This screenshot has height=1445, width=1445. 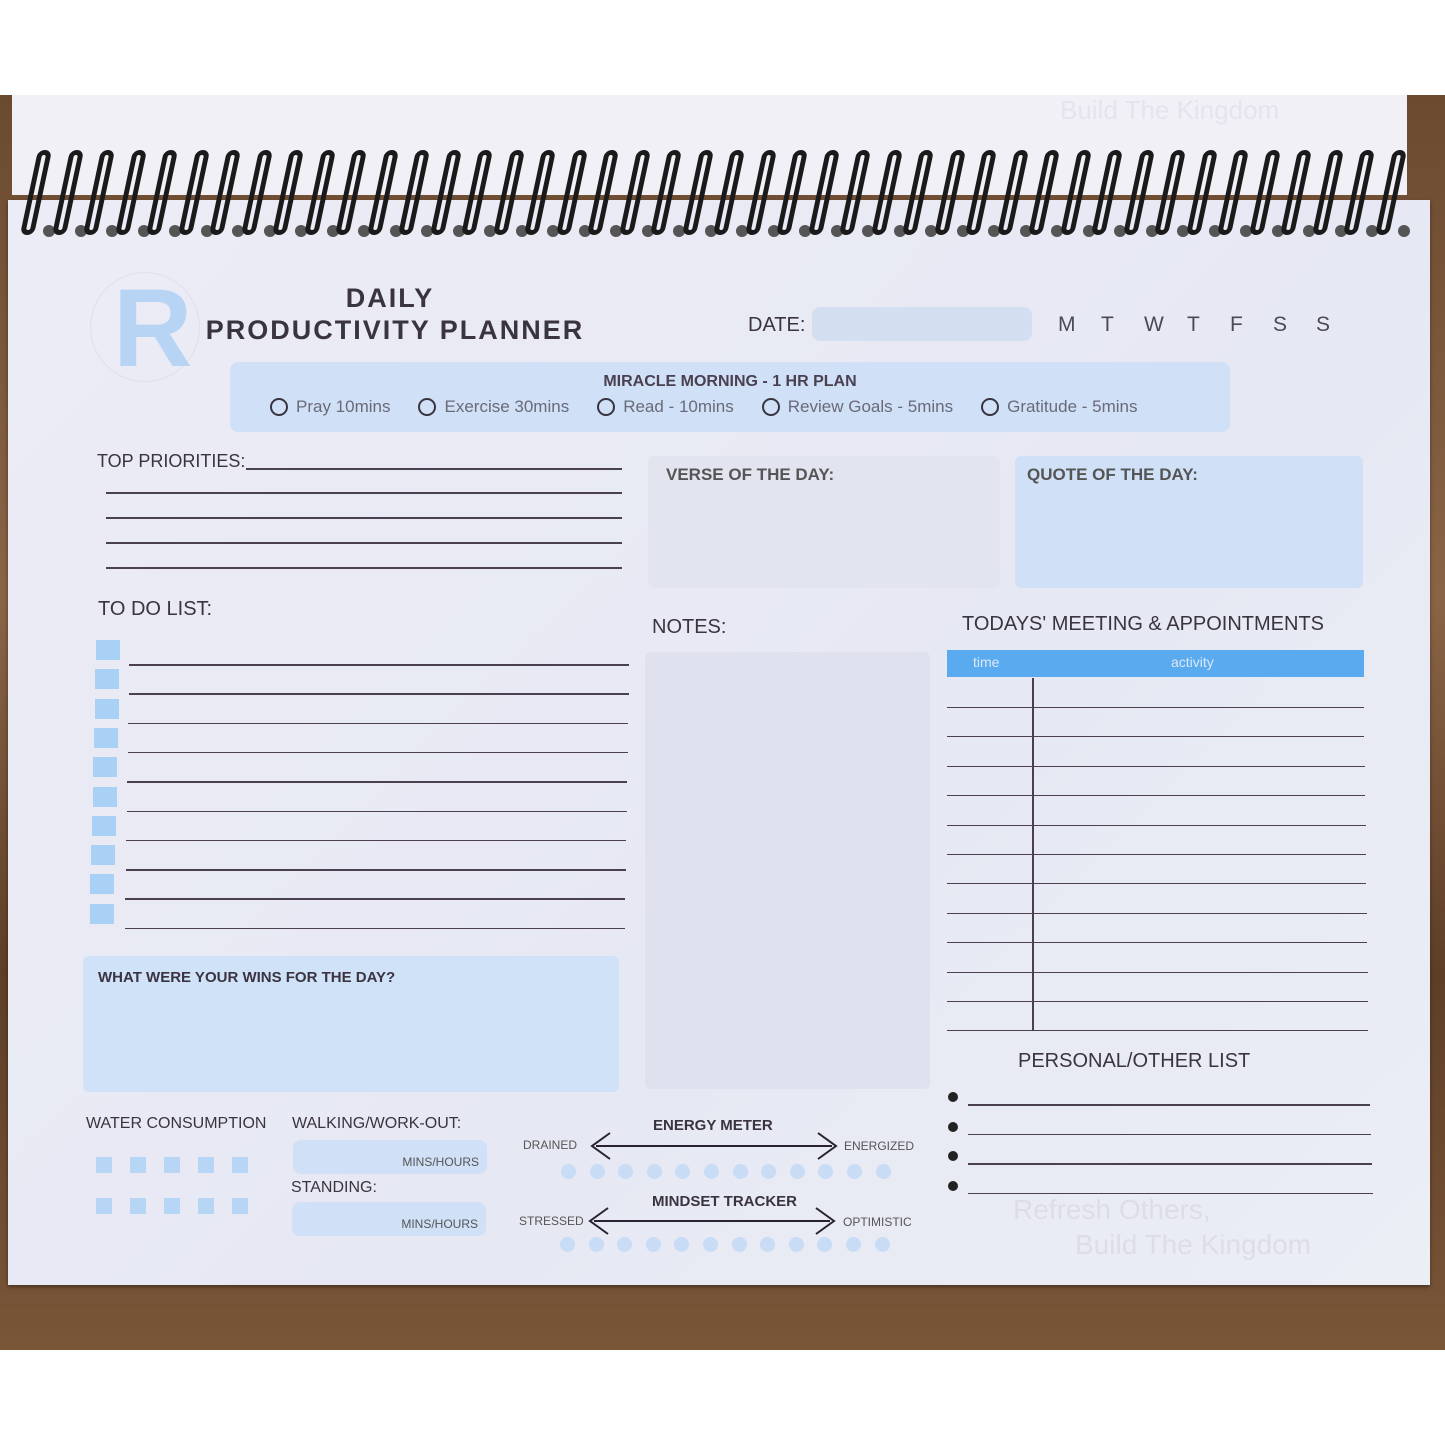 What do you see at coordinates (1193, 1244) in the screenshot?
I see `watermark-line2: Build The Kingdom` at bounding box center [1193, 1244].